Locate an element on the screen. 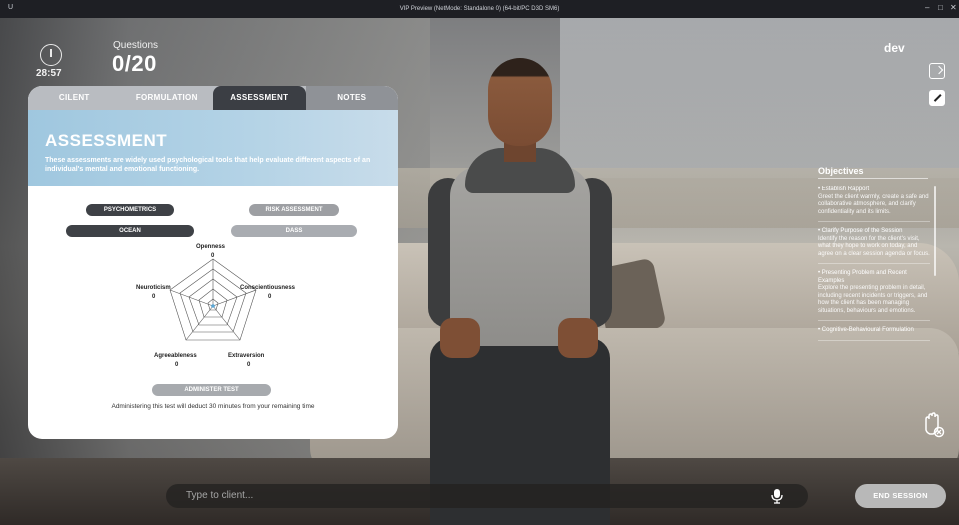 The image size is (959, 525). objective-item: • Cognitive-Behavioural Formulation is located at coordinates (874, 334).